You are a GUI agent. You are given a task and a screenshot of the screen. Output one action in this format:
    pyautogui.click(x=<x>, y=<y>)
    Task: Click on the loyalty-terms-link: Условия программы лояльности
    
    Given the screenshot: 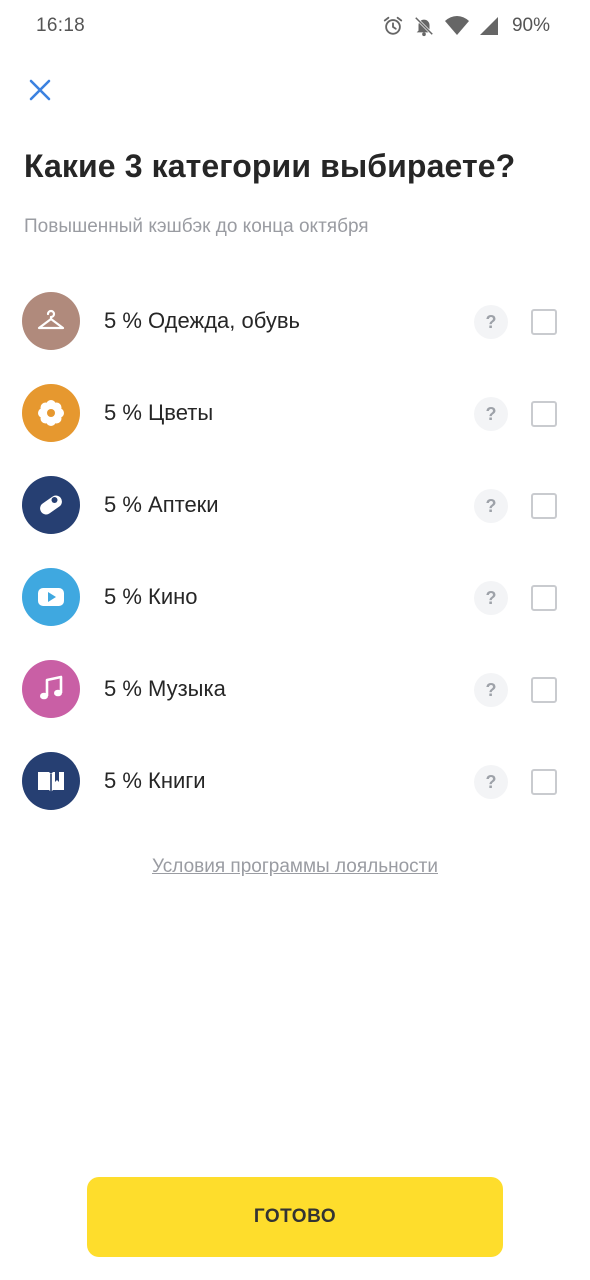 What is the action you would take?
    pyautogui.click(x=295, y=867)
    